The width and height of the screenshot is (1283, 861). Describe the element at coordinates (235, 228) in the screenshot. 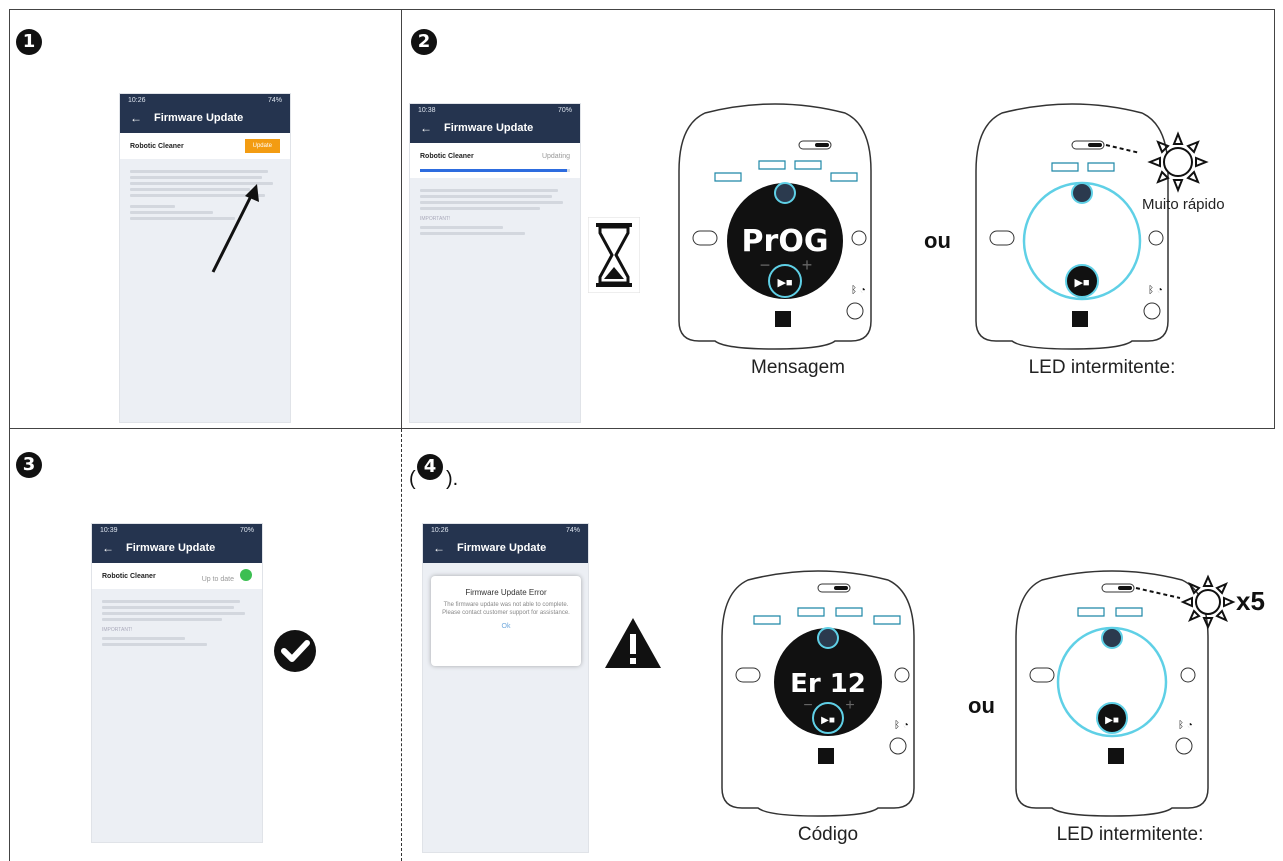

I see `tap-arrow-icon` at that location.